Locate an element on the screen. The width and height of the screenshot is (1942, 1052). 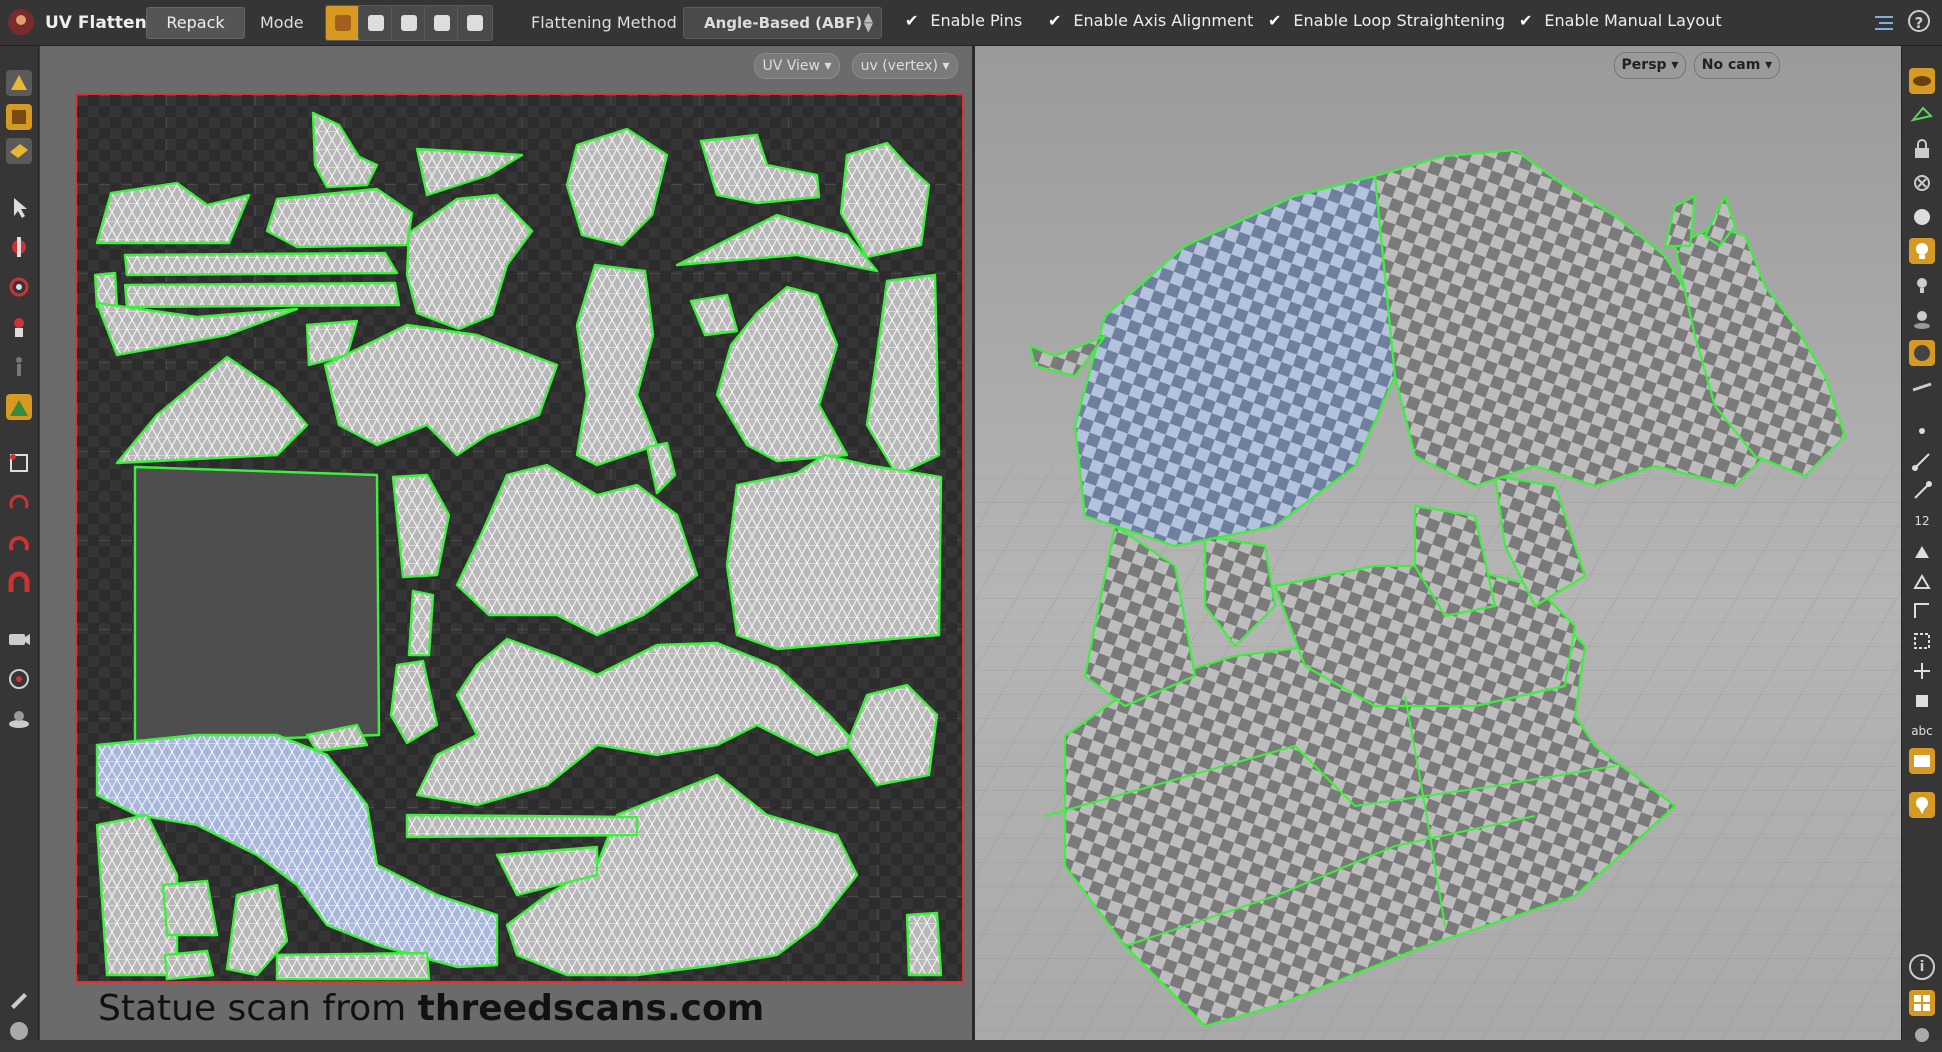
flattening-method-select: Angle-Based (ABF) ▲ ▼ is located at coordinates (782, 23).